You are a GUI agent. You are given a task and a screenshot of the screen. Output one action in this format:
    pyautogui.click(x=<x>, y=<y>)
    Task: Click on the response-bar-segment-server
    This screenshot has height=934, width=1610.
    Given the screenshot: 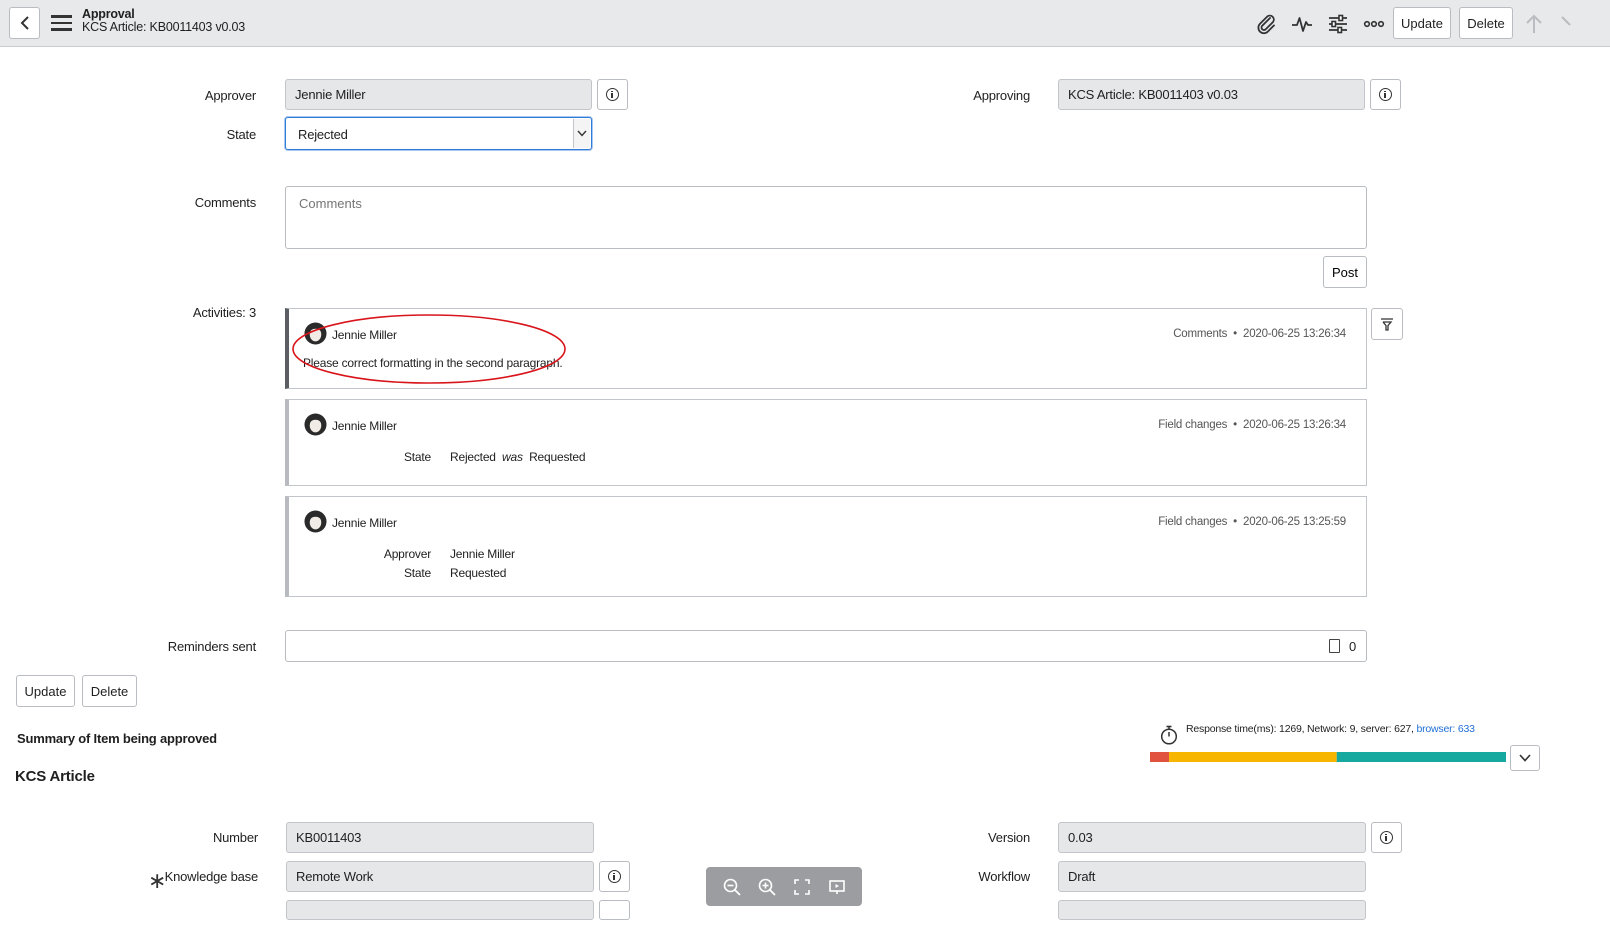 What is the action you would take?
    pyautogui.click(x=1253, y=757)
    